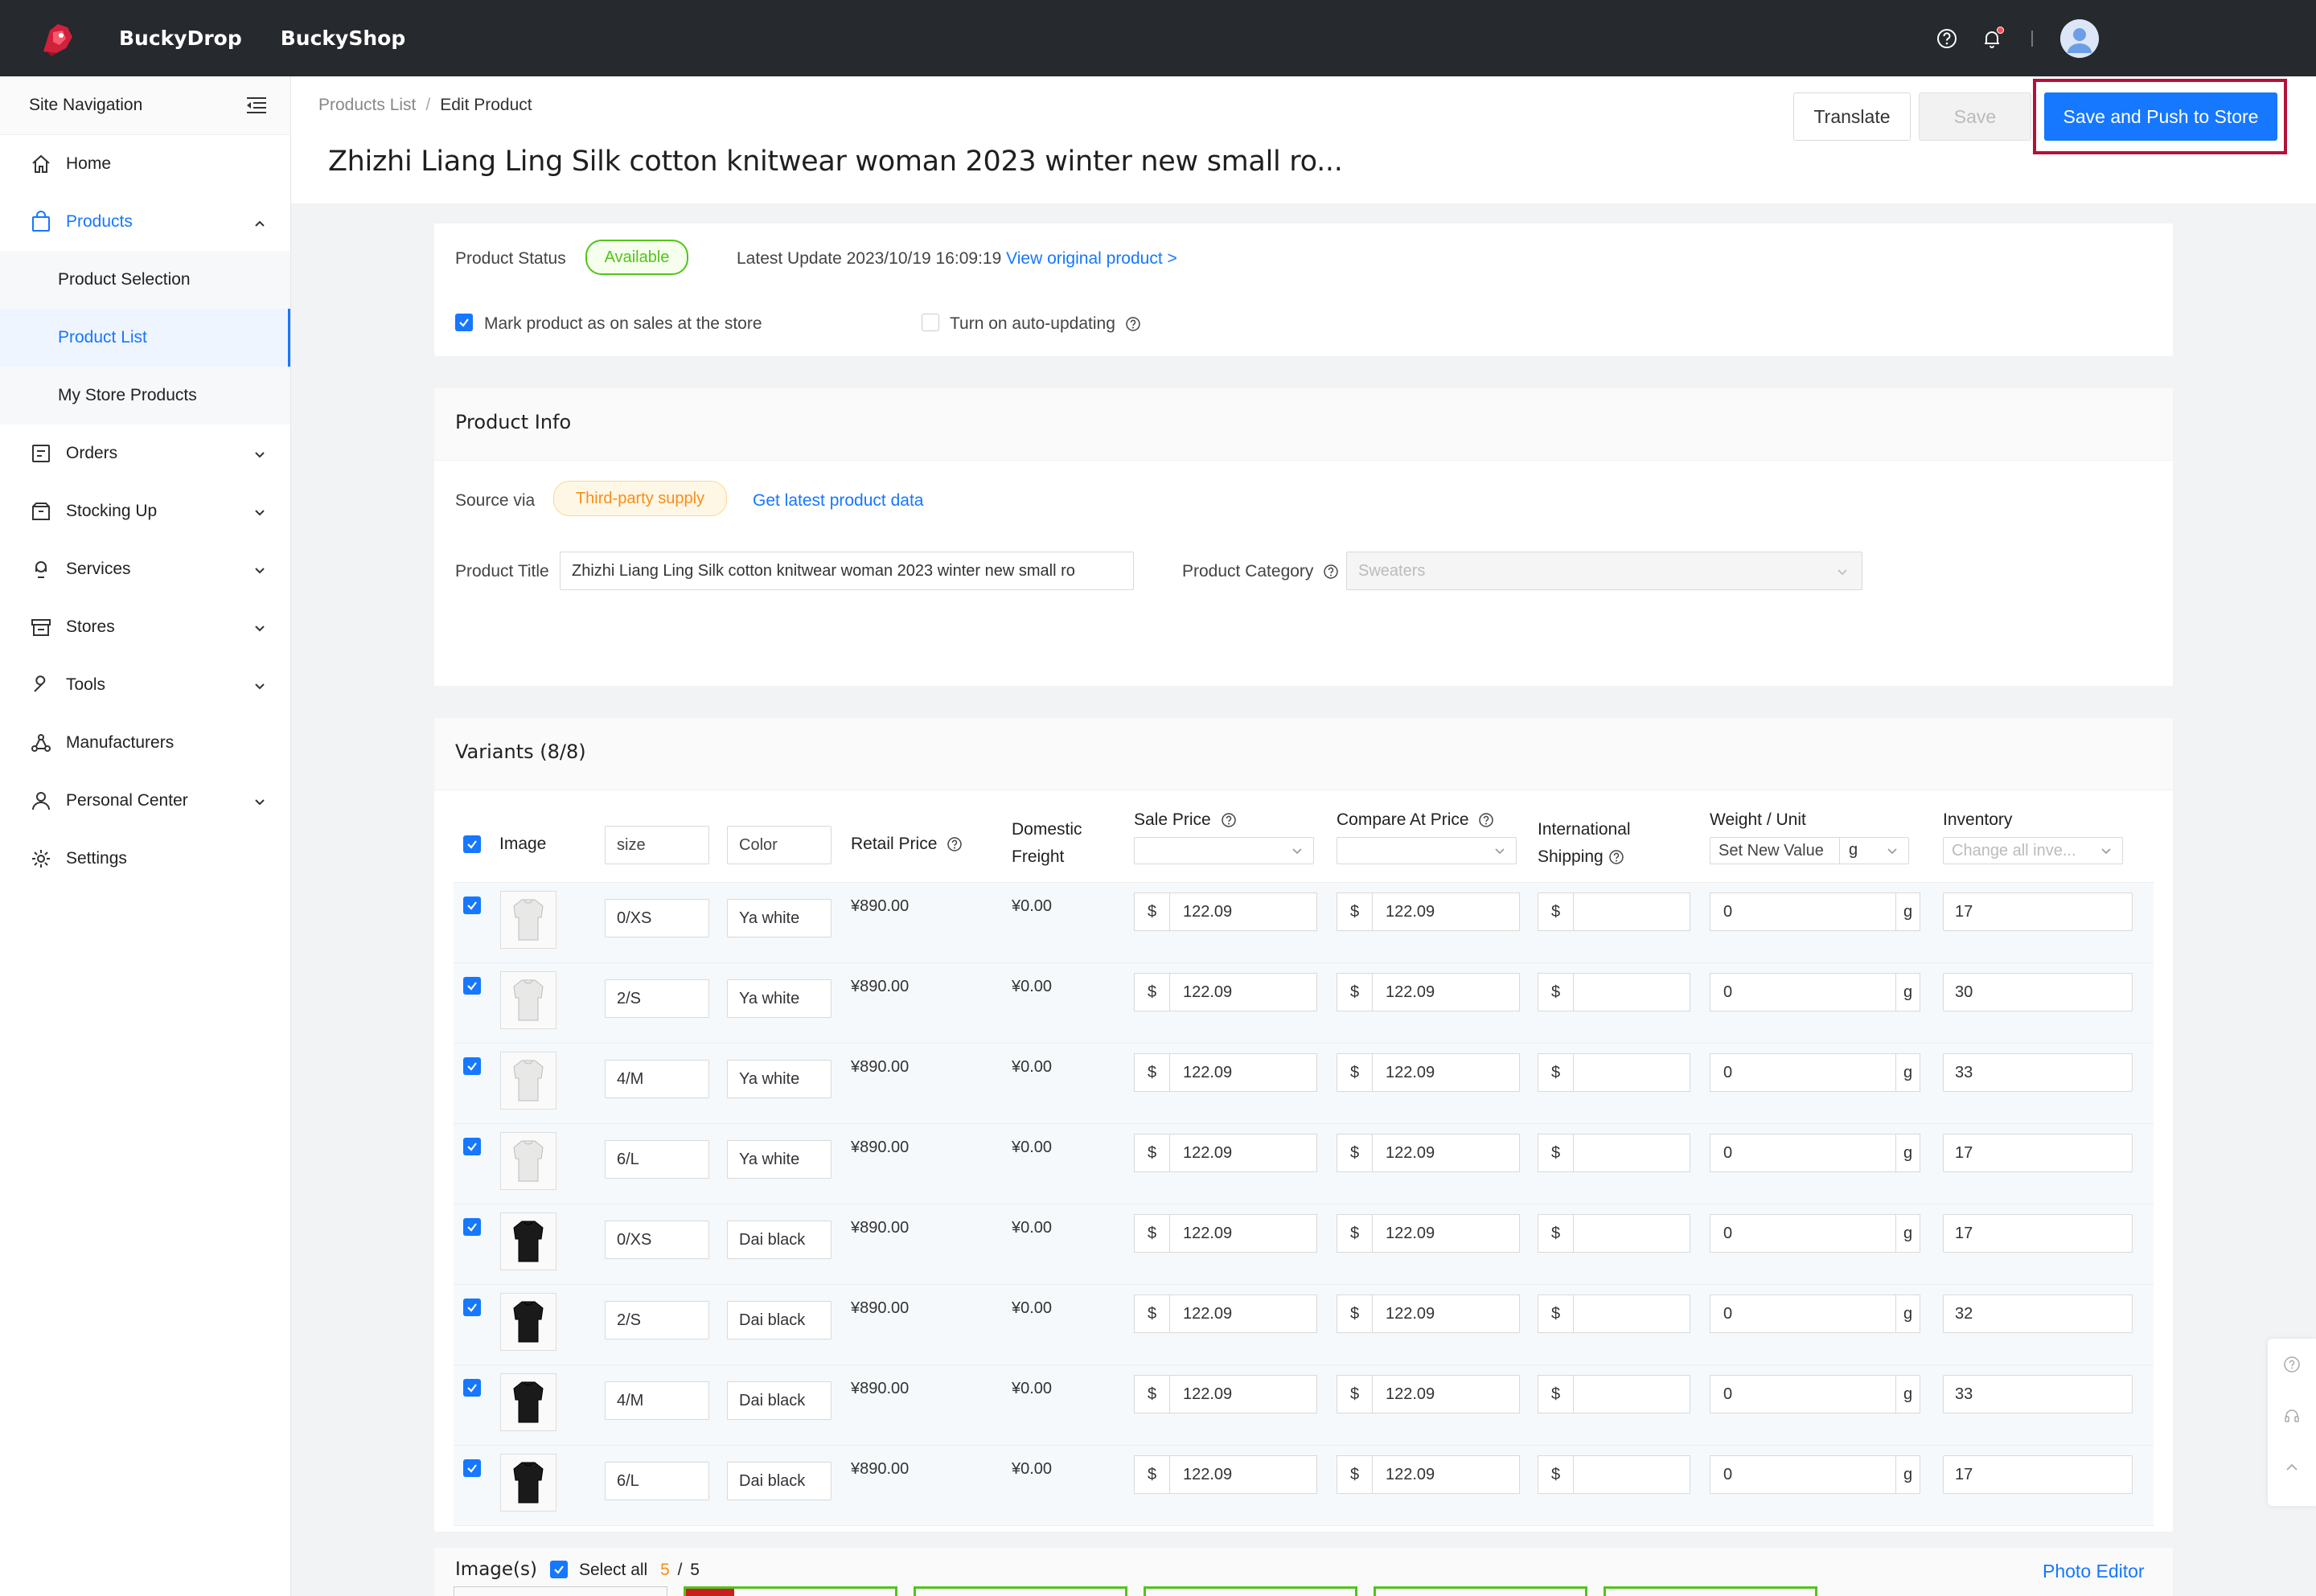 Image resolution: width=2316 pixels, height=1596 pixels. What do you see at coordinates (1604, 571) in the screenshot?
I see `product-category-select: Sweaters` at bounding box center [1604, 571].